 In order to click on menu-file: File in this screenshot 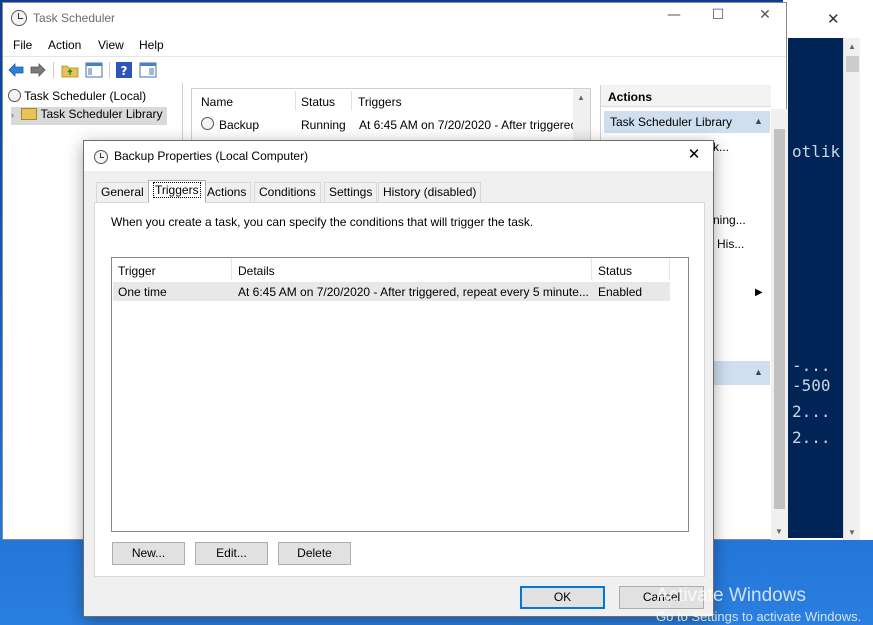, I will do `click(22, 45)`.